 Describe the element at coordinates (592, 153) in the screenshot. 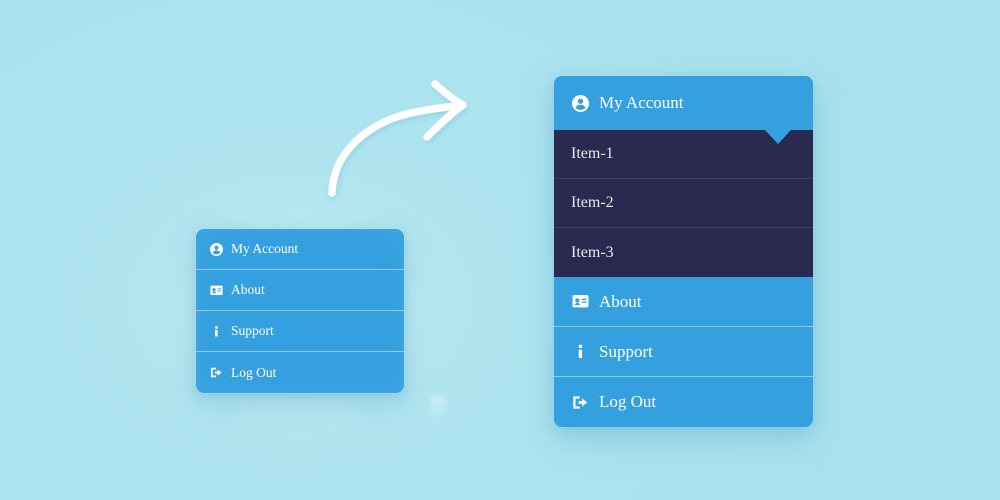

I see `submenu-item-label: Item-1` at that location.